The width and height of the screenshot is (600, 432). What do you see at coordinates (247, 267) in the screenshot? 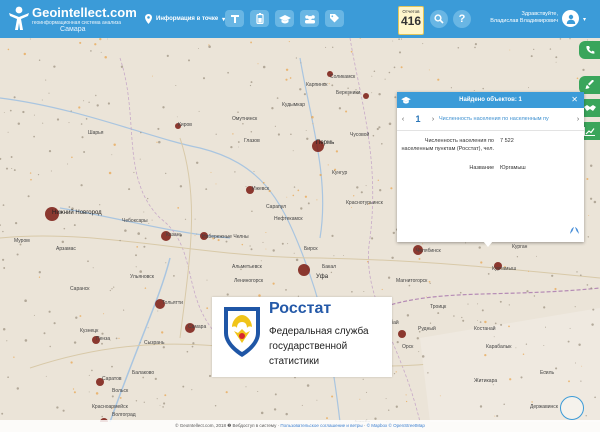
I see `map-label: Альметьевск` at bounding box center [247, 267].